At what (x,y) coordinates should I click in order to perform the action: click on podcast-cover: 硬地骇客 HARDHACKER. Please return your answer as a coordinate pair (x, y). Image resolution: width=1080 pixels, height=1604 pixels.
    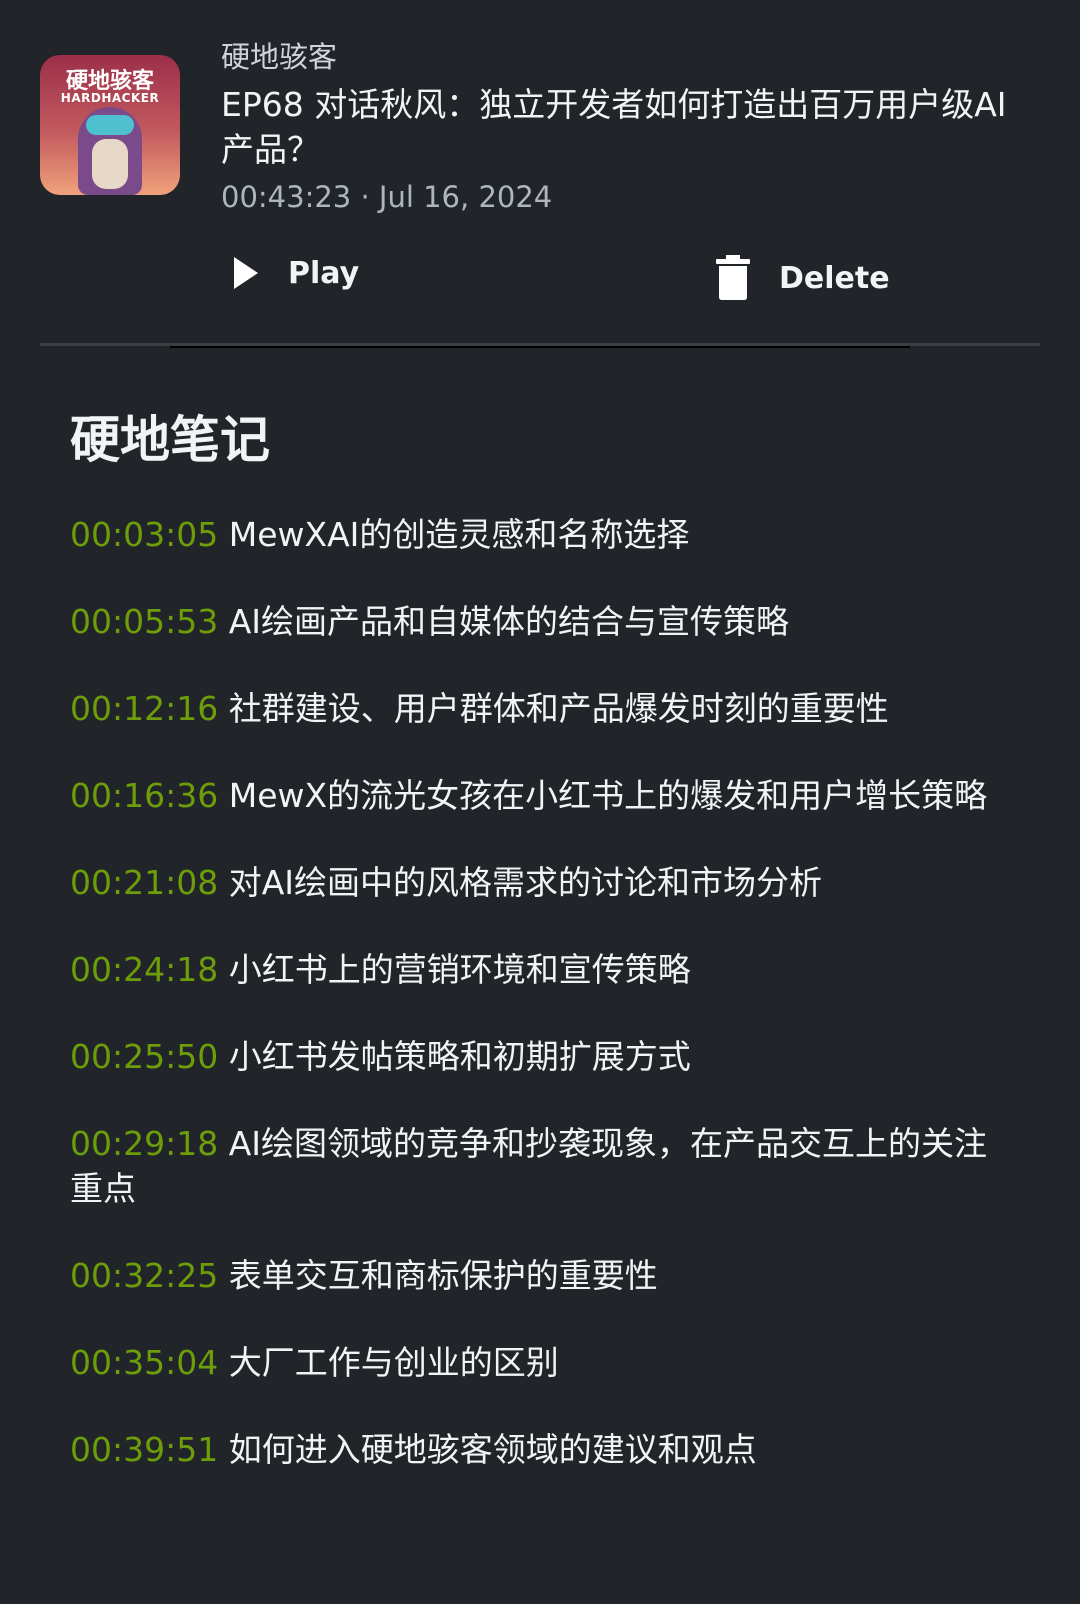
    Looking at the image, I should click on (110, 125).